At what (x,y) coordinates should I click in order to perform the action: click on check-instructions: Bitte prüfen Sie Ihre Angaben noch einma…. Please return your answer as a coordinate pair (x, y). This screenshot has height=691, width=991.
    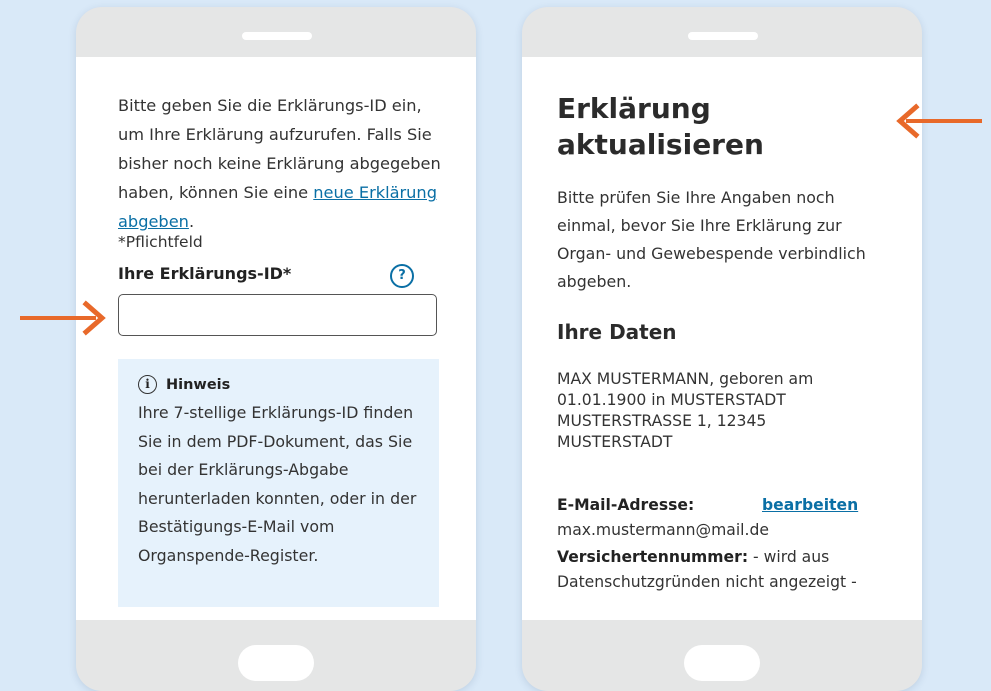
    Looking at the image, I should click on (711, 239).